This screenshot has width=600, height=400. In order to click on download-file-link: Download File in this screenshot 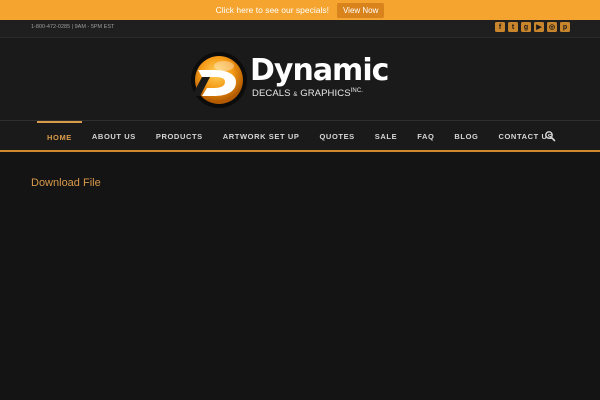, I will do `click(66, 183)`.